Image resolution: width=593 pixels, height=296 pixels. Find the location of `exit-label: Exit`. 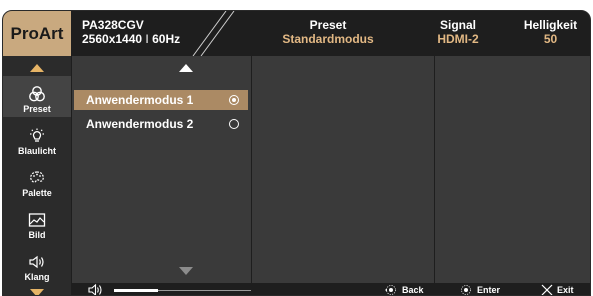

exit-label: Exit is located at coordinates (565, 290).